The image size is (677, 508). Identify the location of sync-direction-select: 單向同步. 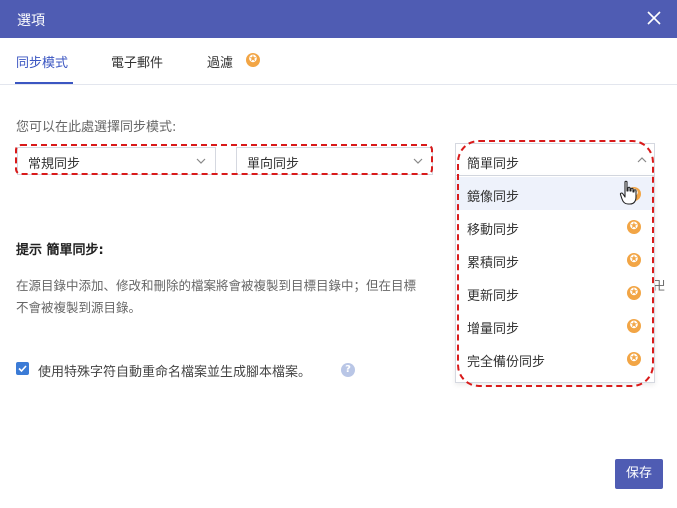
(334, 161).